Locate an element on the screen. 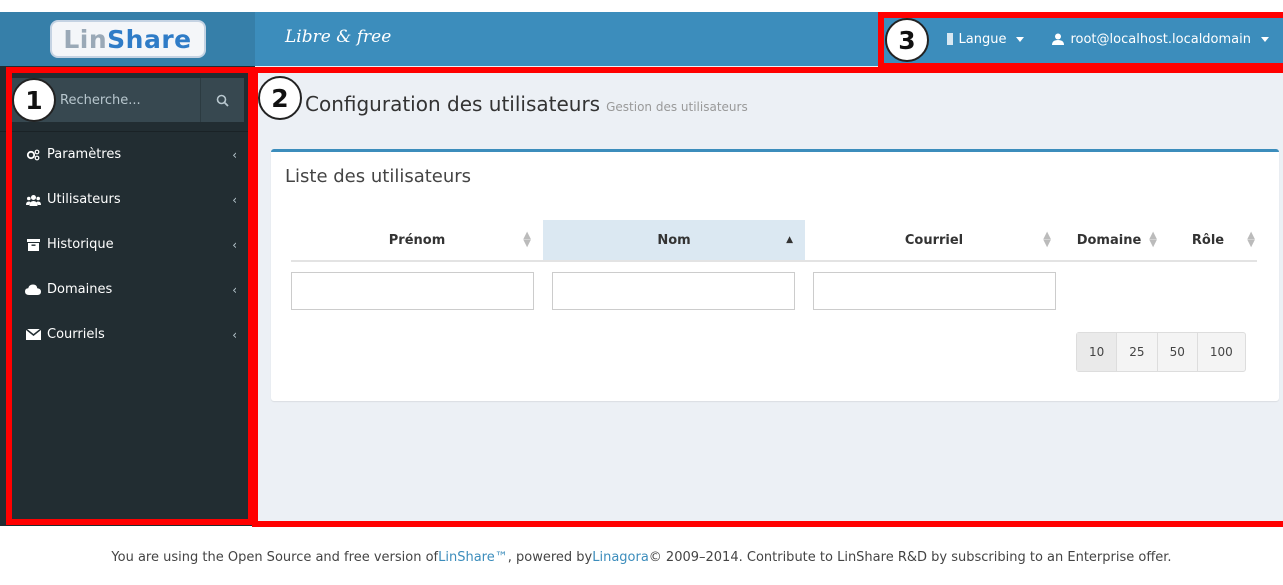  logo-area: LinShare is located at coordinates (127, 39).